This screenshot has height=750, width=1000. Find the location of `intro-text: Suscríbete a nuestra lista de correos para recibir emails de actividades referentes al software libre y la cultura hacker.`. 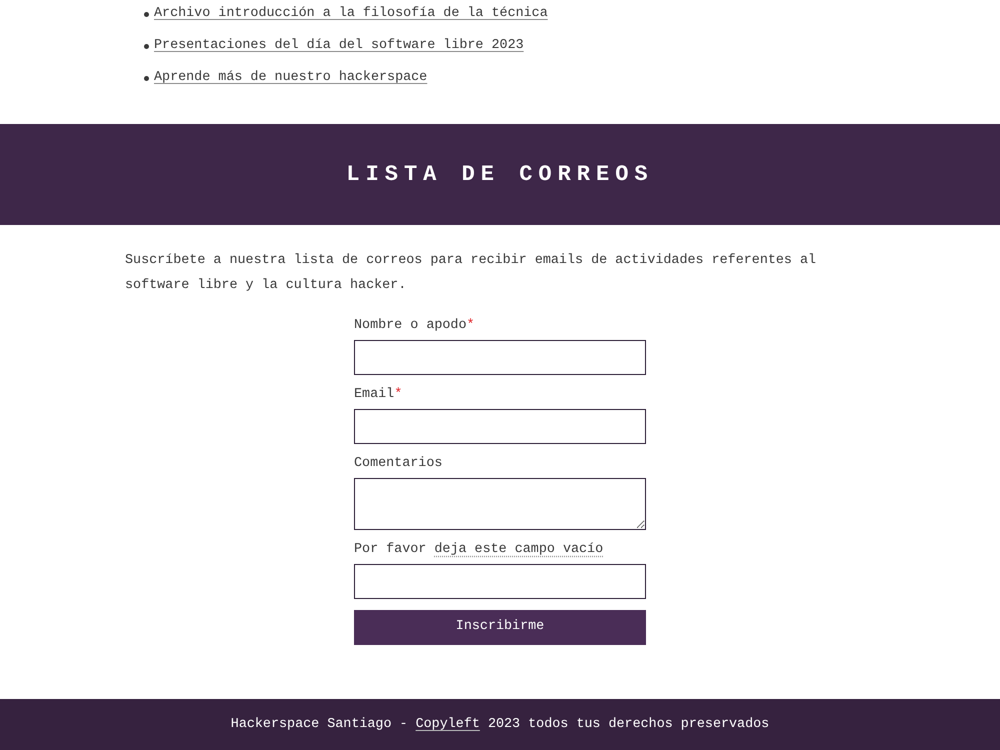

intro-text: Suscríbete a nuestra lista de correos para recibir emails de actividades referentes al software libre y la cultura hacker. is located at coordinates (471, 273).